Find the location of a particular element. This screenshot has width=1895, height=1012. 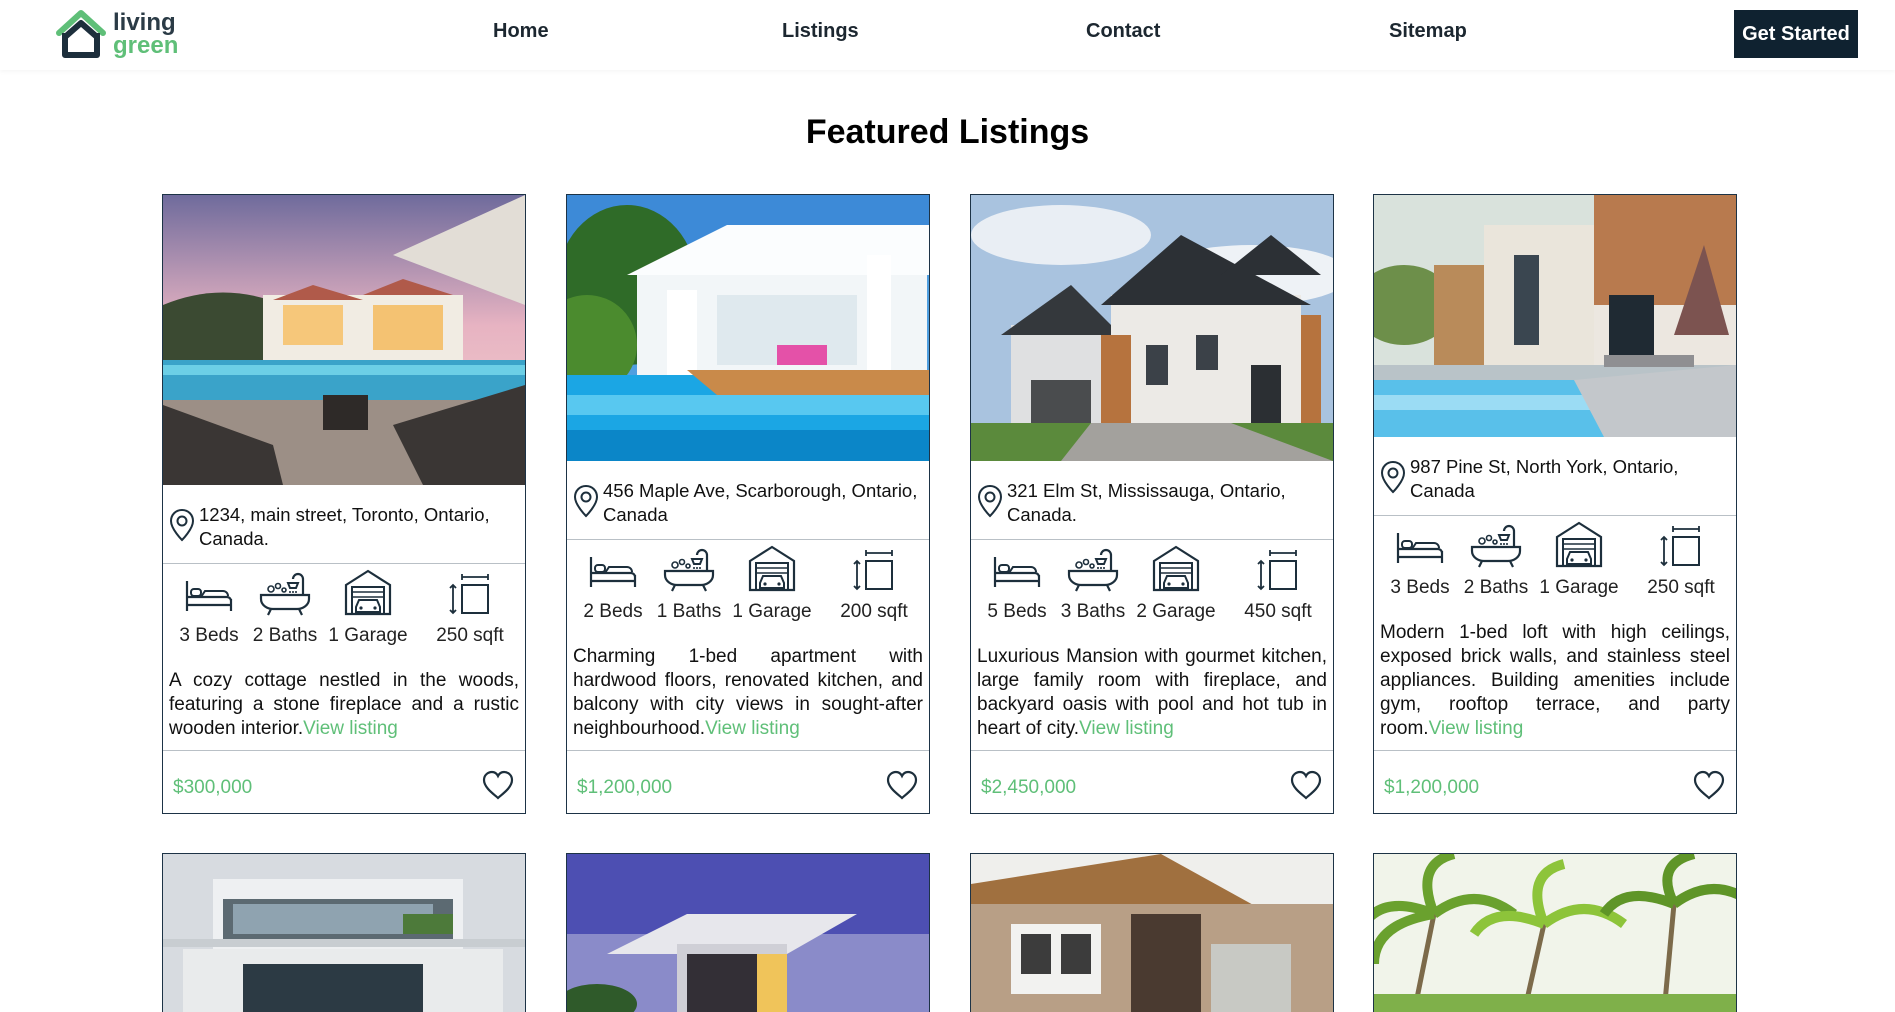

baths-count: 1 Baths is located at coordinates (689, 611).